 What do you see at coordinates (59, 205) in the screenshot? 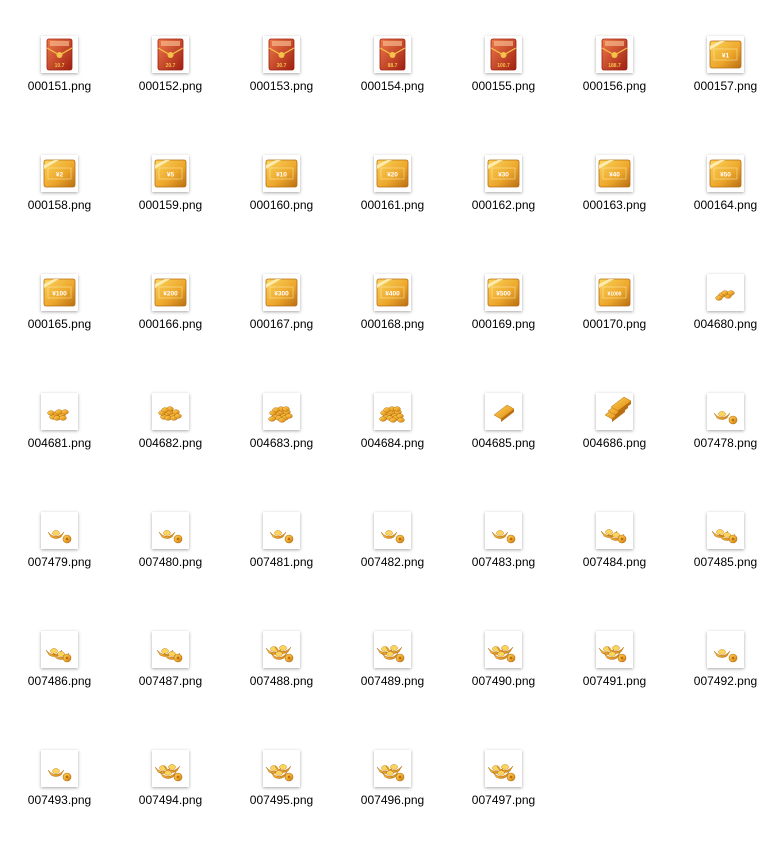
I see `file-name-label: 000158.png` at bounding box center [59, 205].